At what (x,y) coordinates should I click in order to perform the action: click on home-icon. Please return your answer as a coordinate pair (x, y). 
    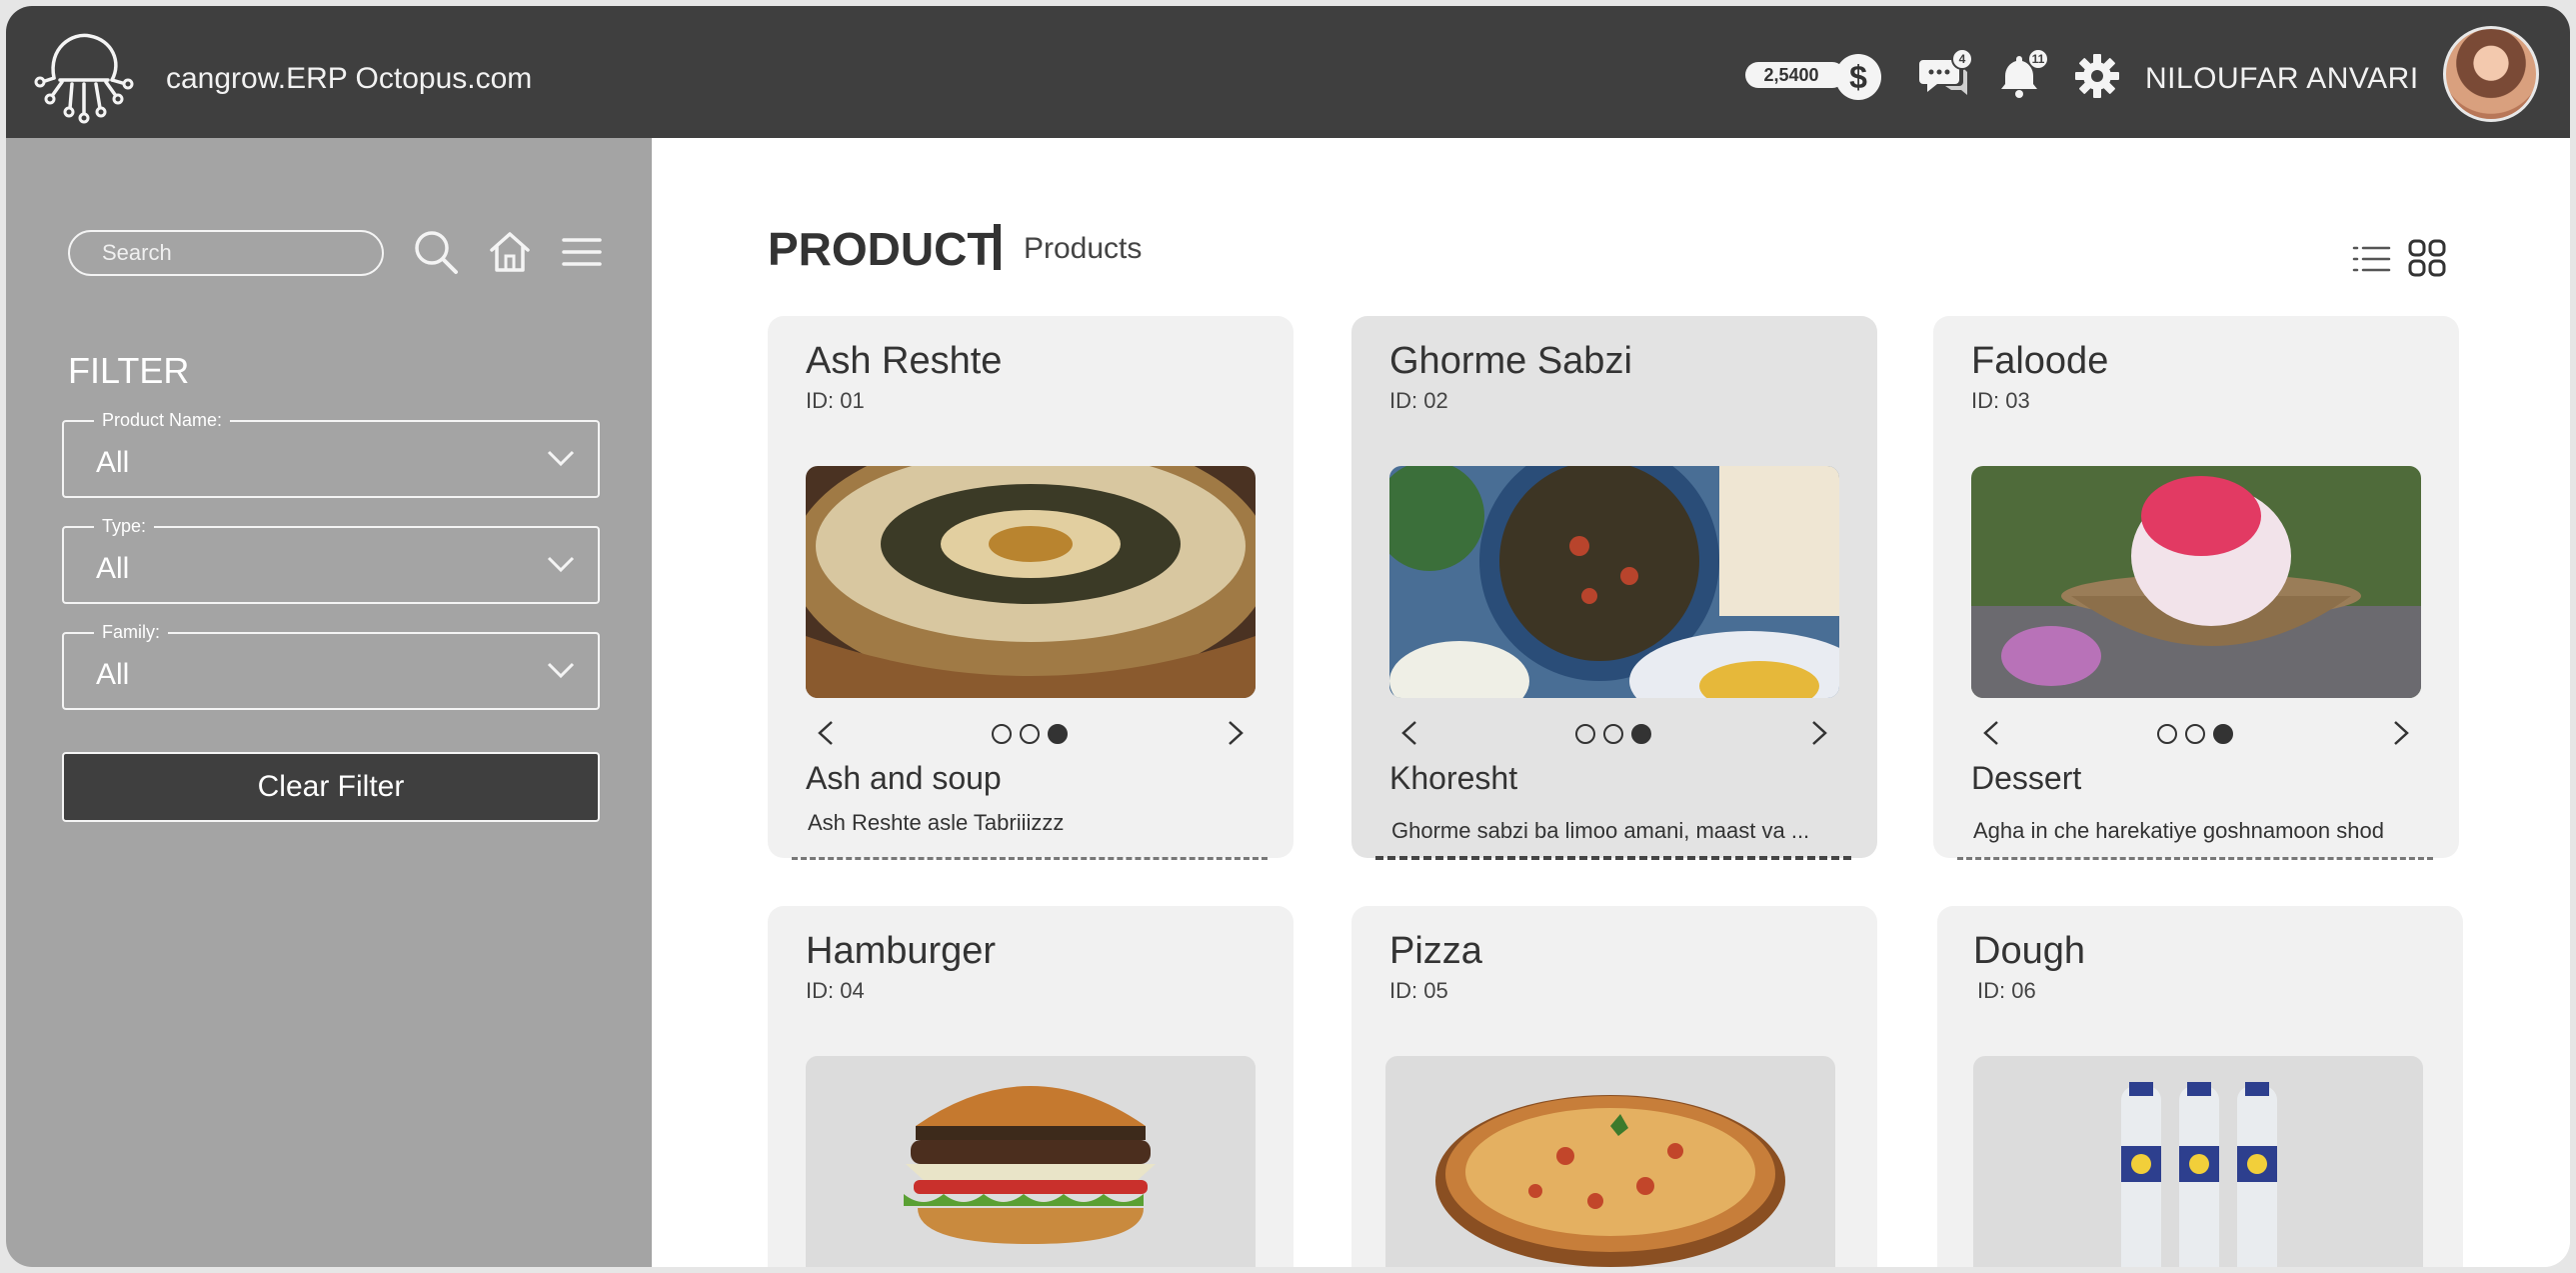
    Looking at the image, I should click on (510, 252).